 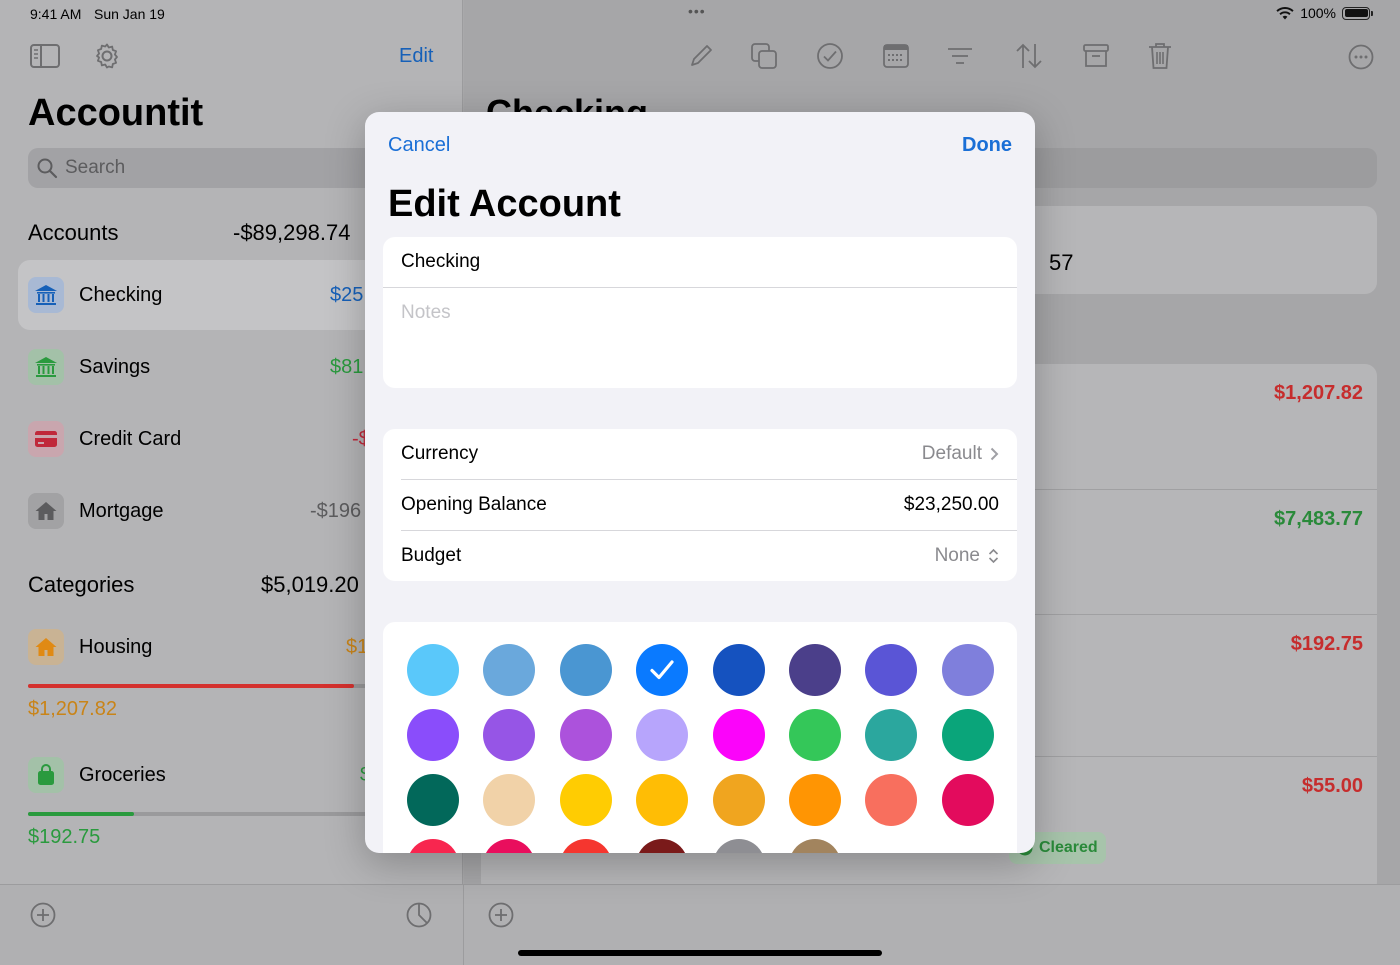 What do you see at coordinates (463, 925) in the screenshot?
I see `bottom-divider` at bounding box center [463, 925].